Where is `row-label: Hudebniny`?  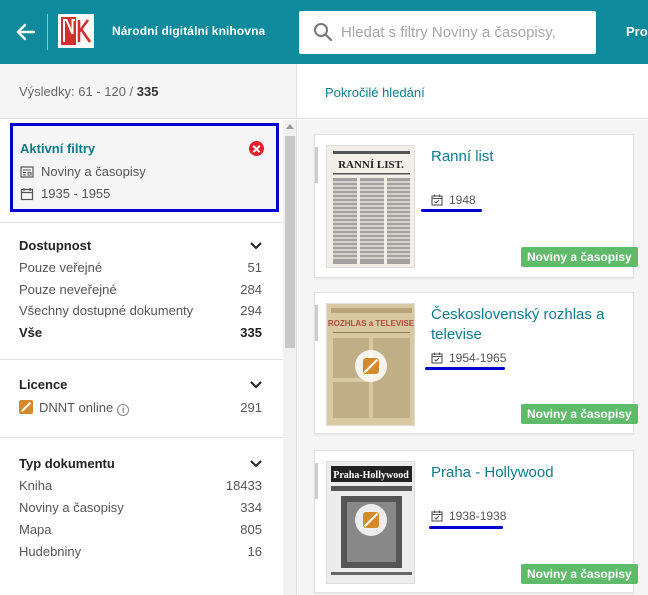 row-label: Hudebniny is located at coordinates (50, 551).